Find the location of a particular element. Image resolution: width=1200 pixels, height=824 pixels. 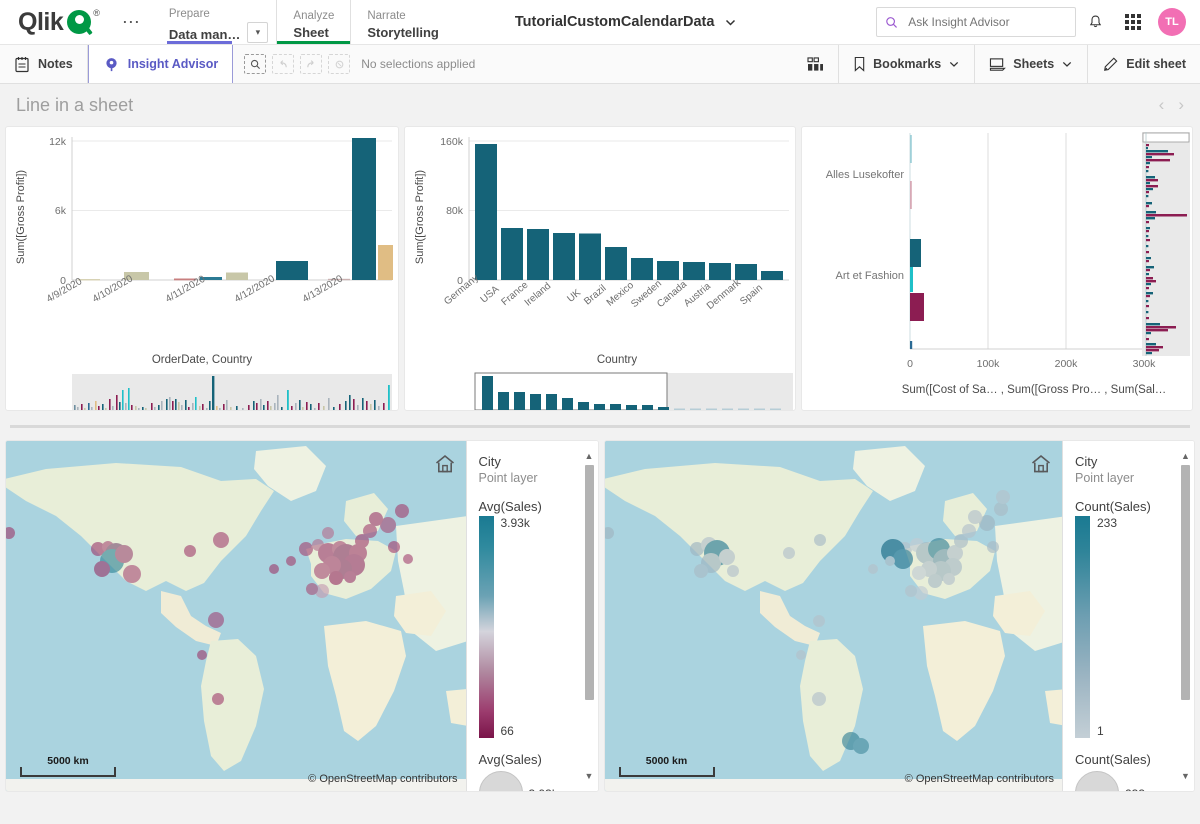

chart-2-xlabel: Country is located at coordinates (617, 360).